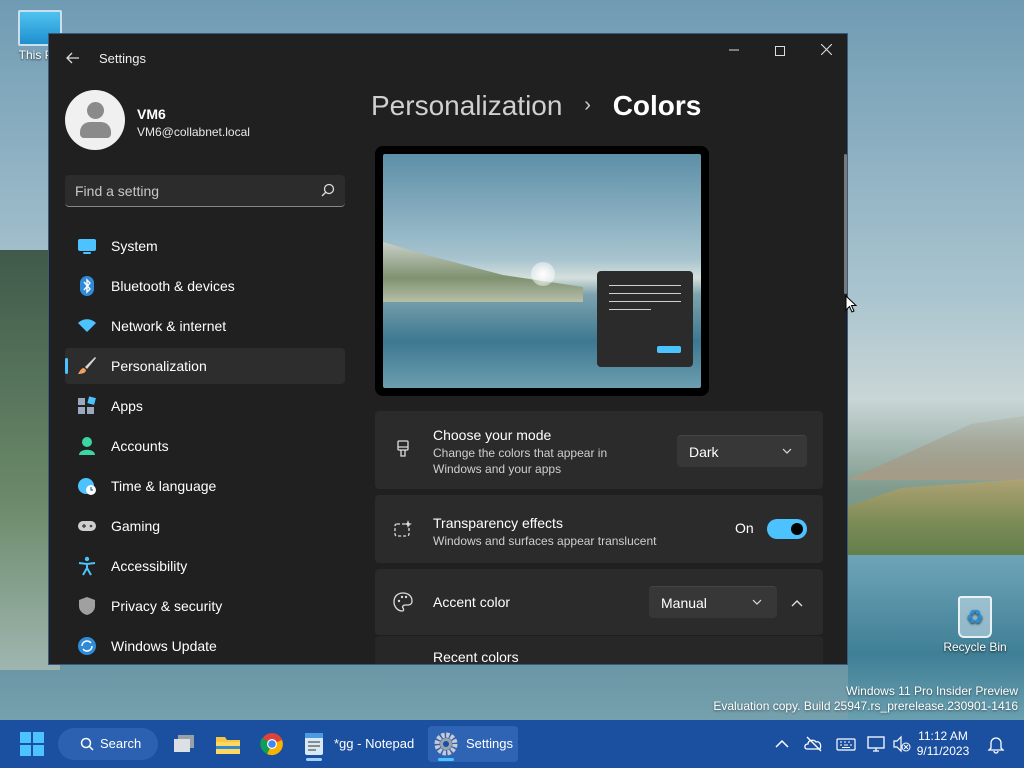 This screenshot has height=768, width=1024. Describe the element at coordinates (734, 50) in the screenshot. I see `minimize-button` at that location.